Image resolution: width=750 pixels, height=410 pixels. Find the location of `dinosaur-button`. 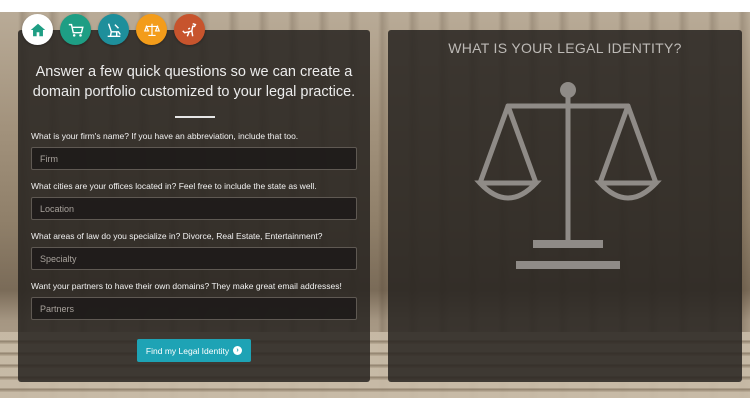

dinosaur-button is located at coordinates (189, 29).